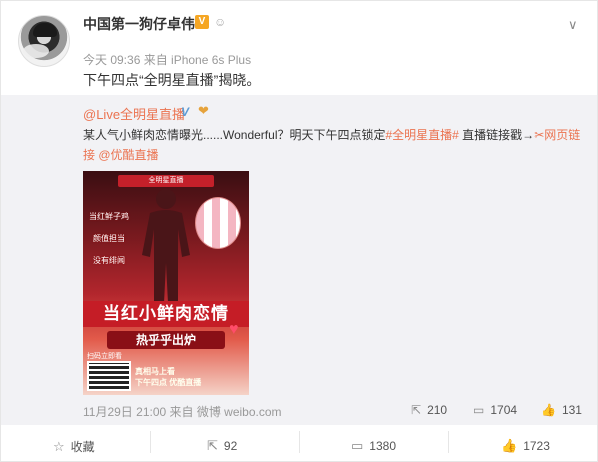 This screenshot has width=598, height=462. I want to click on qr-code, so click(109, 376).